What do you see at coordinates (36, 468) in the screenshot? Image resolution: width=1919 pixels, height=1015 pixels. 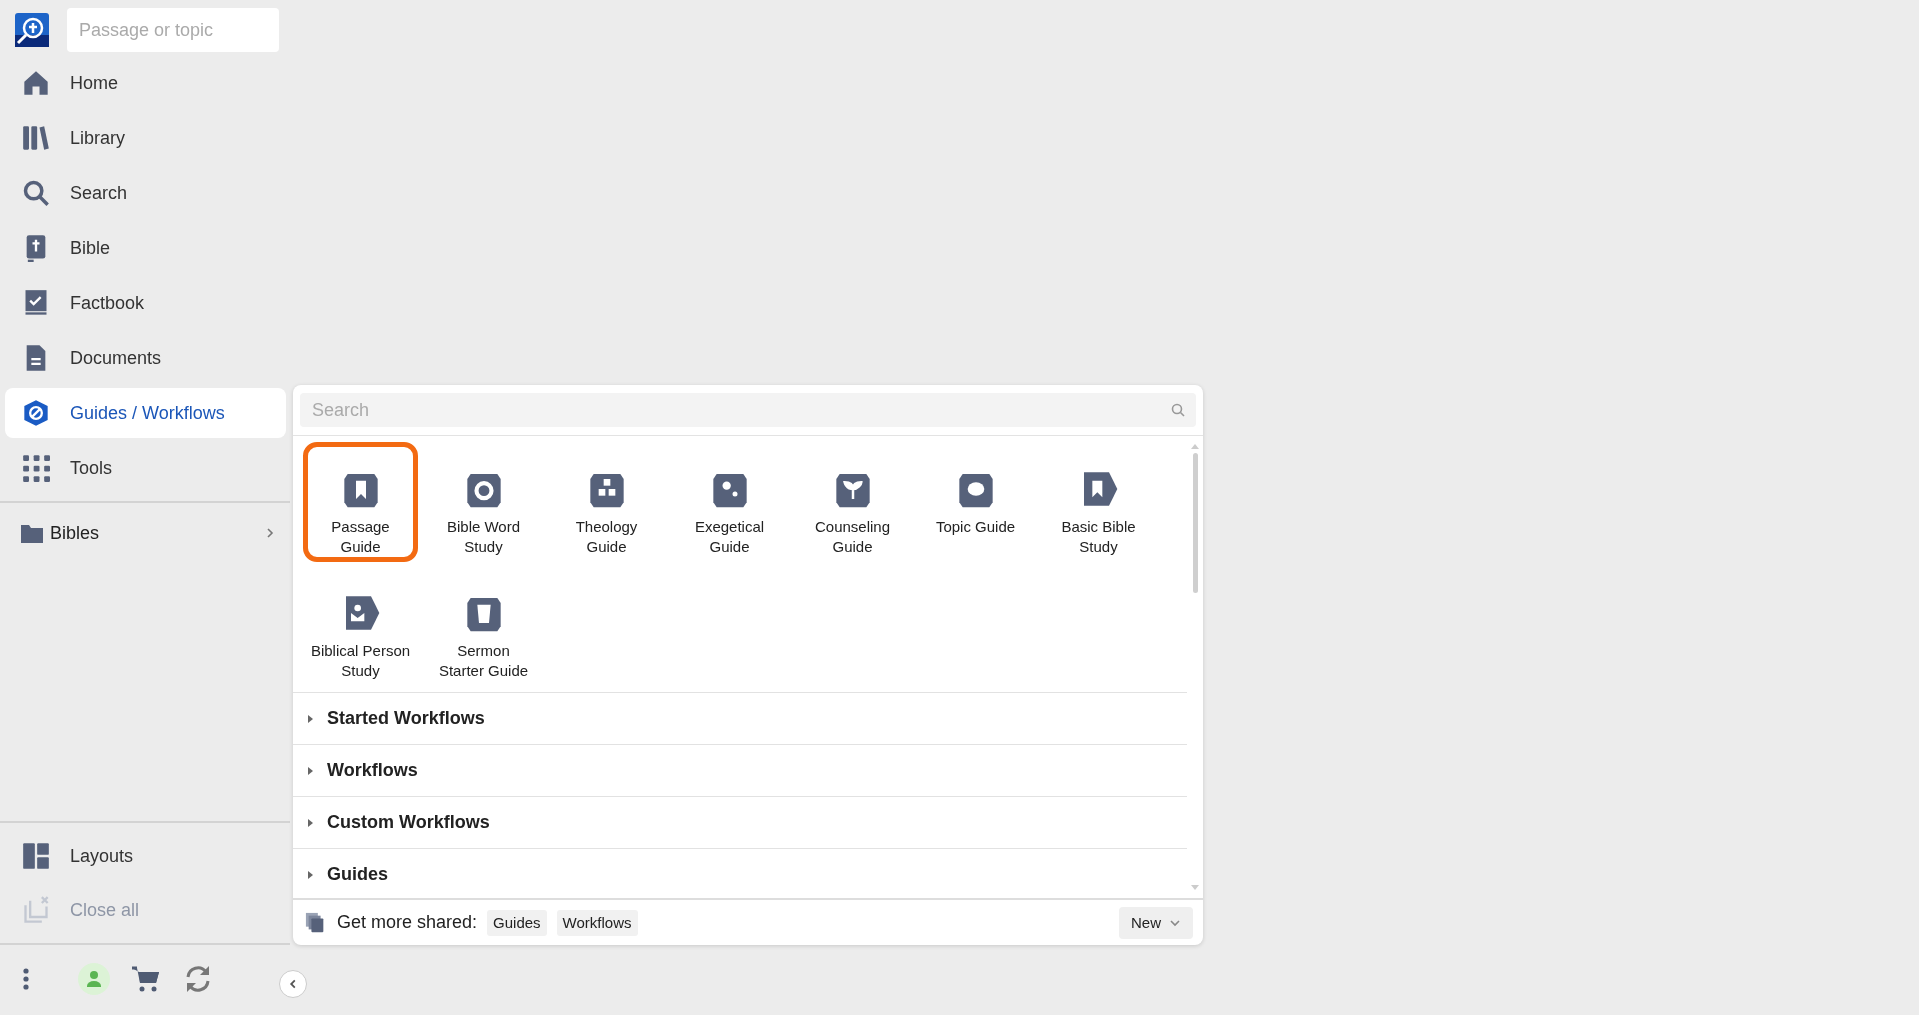 I see `grid-icon` at bounding box center [36, 468].